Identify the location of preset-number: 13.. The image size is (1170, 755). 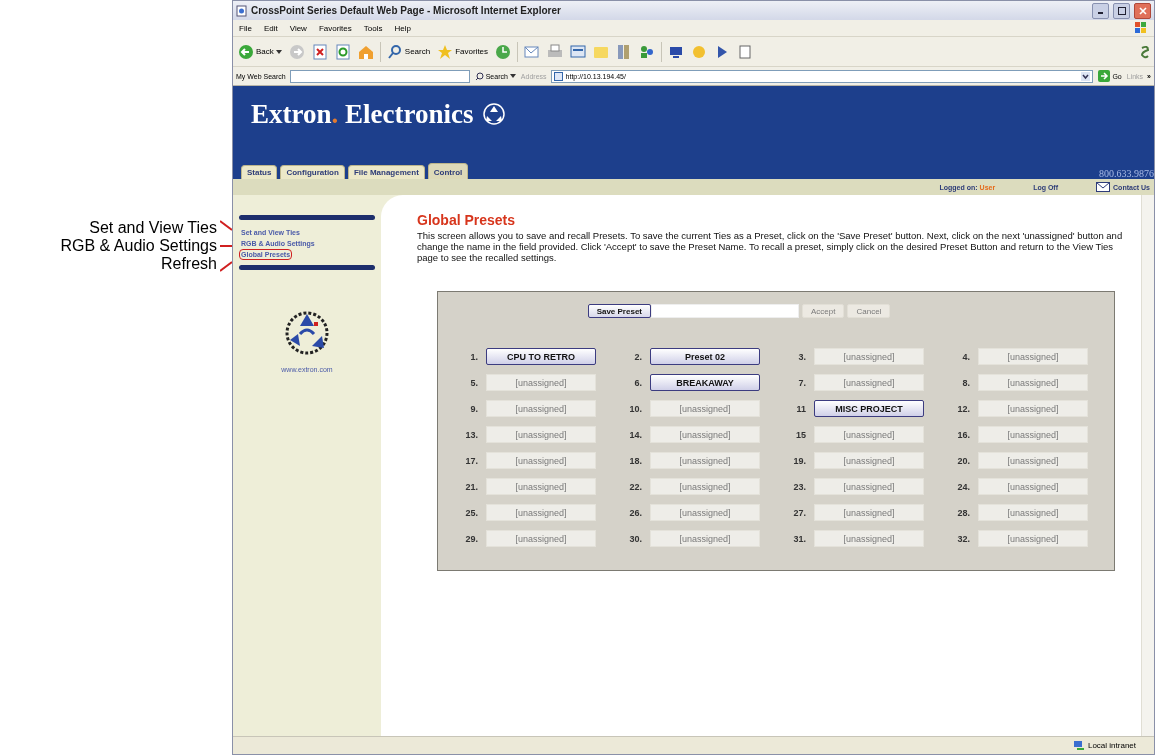
(471, 434).